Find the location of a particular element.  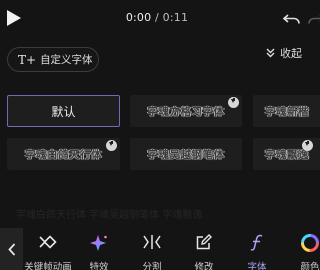

custom-font-label: 自定义字体 is located at coordinates (66, 60).